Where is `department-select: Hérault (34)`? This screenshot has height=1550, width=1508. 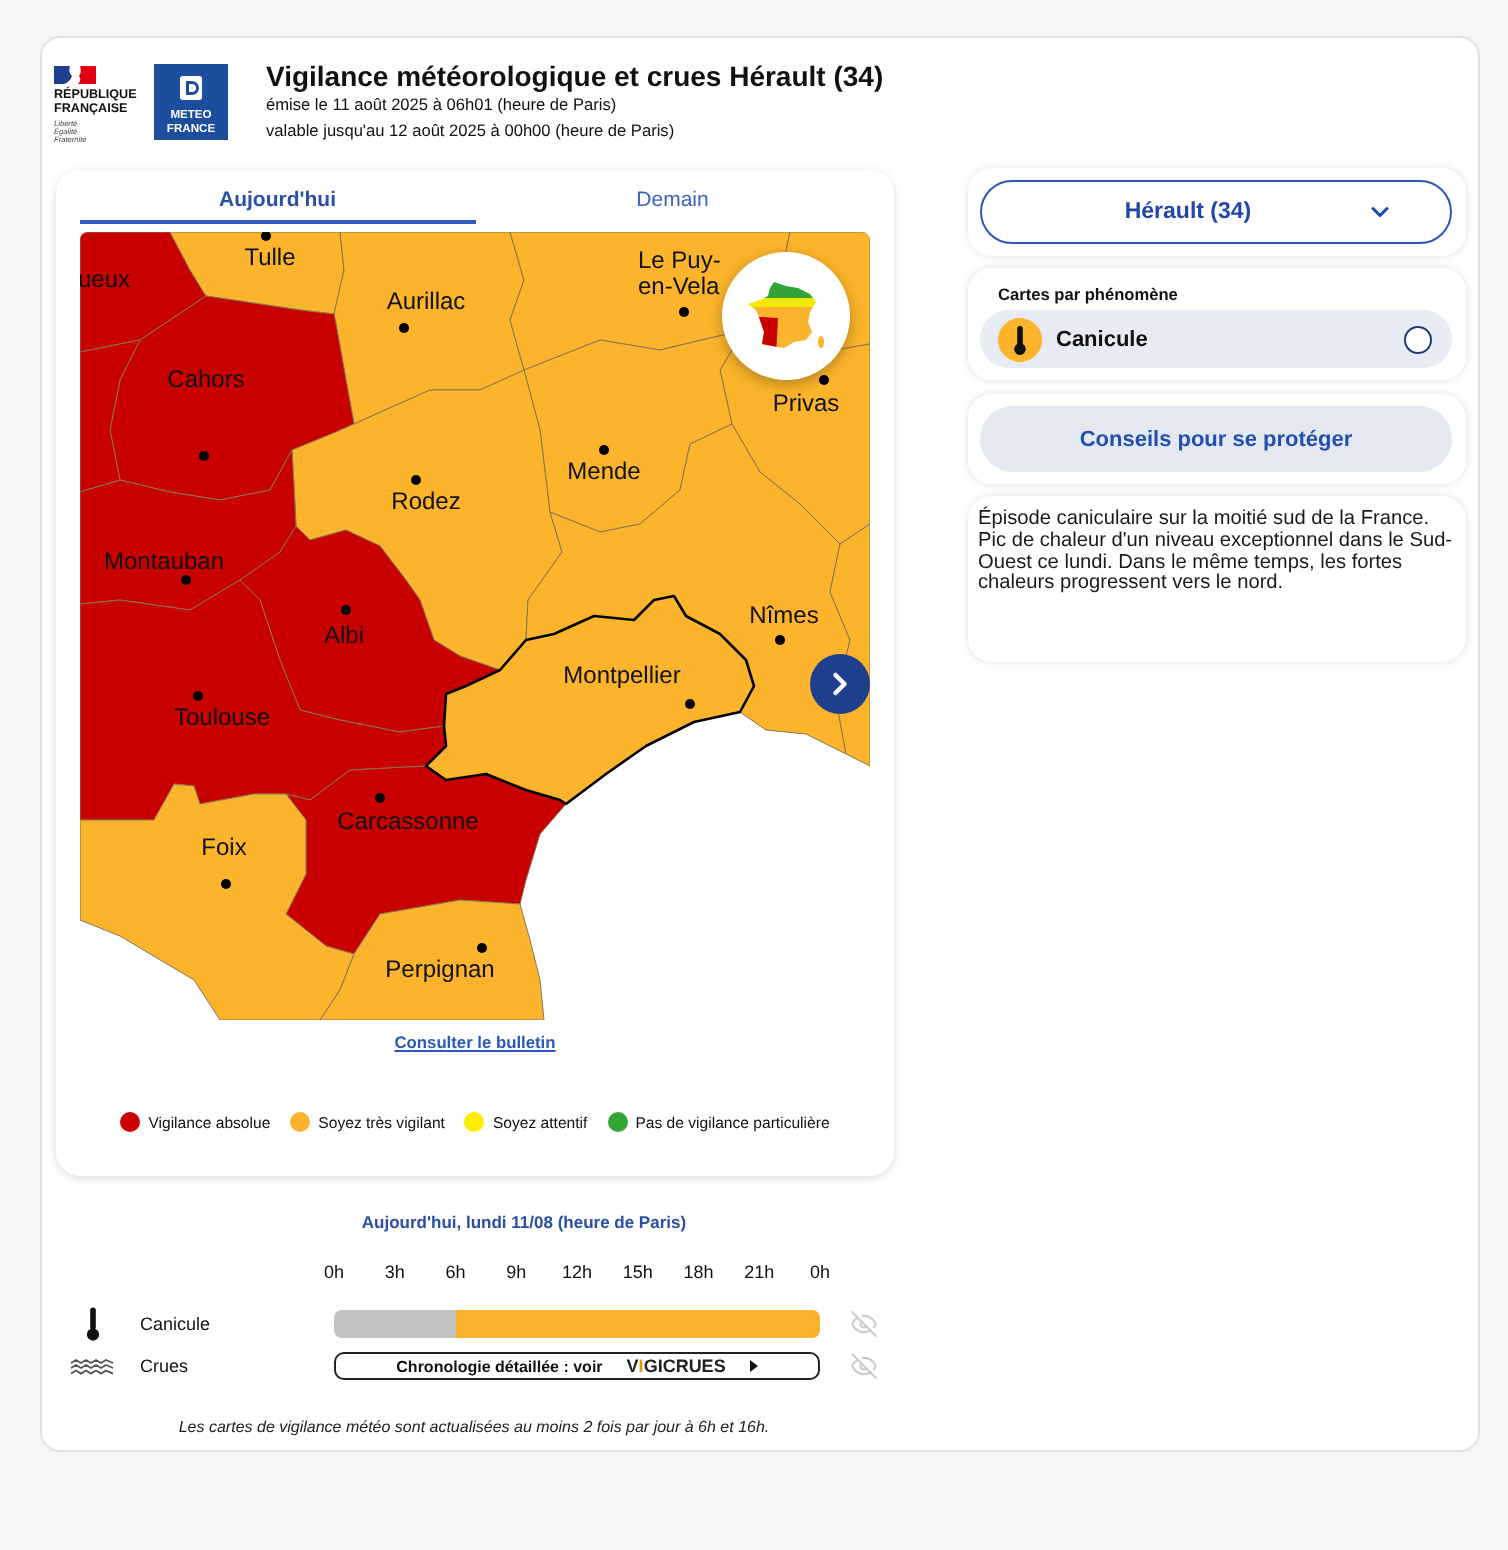
department-select: Hérault (34) is located at coordinates (1216, 212).